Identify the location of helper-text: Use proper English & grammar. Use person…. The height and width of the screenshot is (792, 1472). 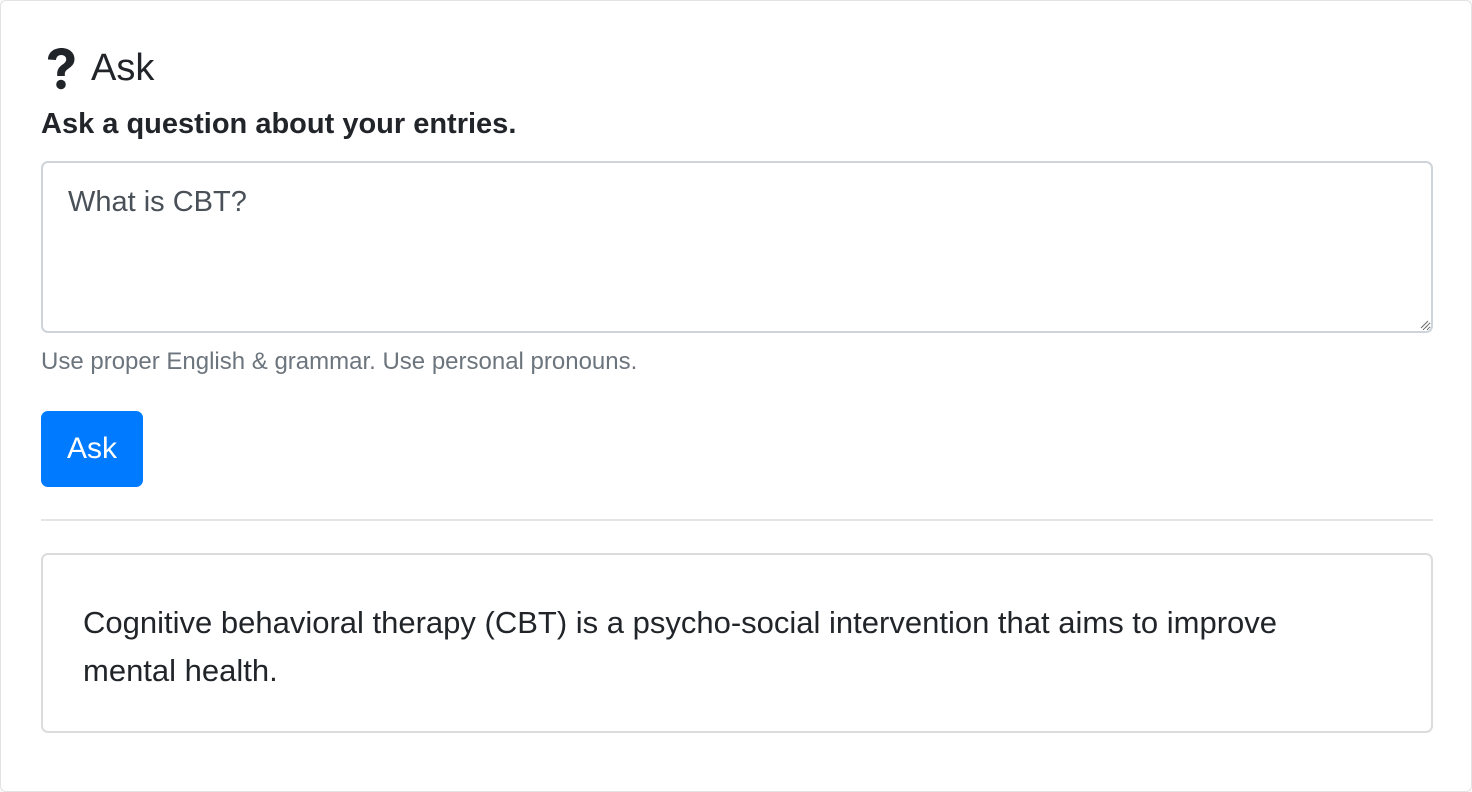
(339, 361).